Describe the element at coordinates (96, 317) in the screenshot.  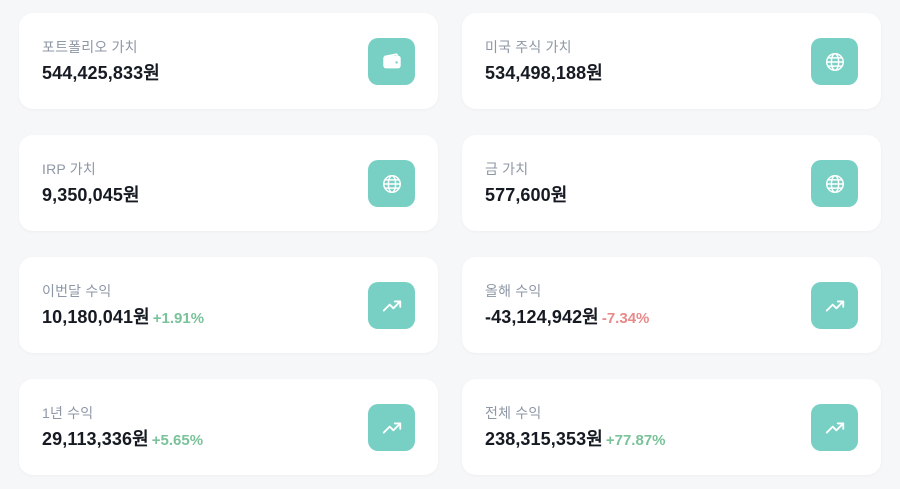
I see `card-value: 10,180,041원` at that location.